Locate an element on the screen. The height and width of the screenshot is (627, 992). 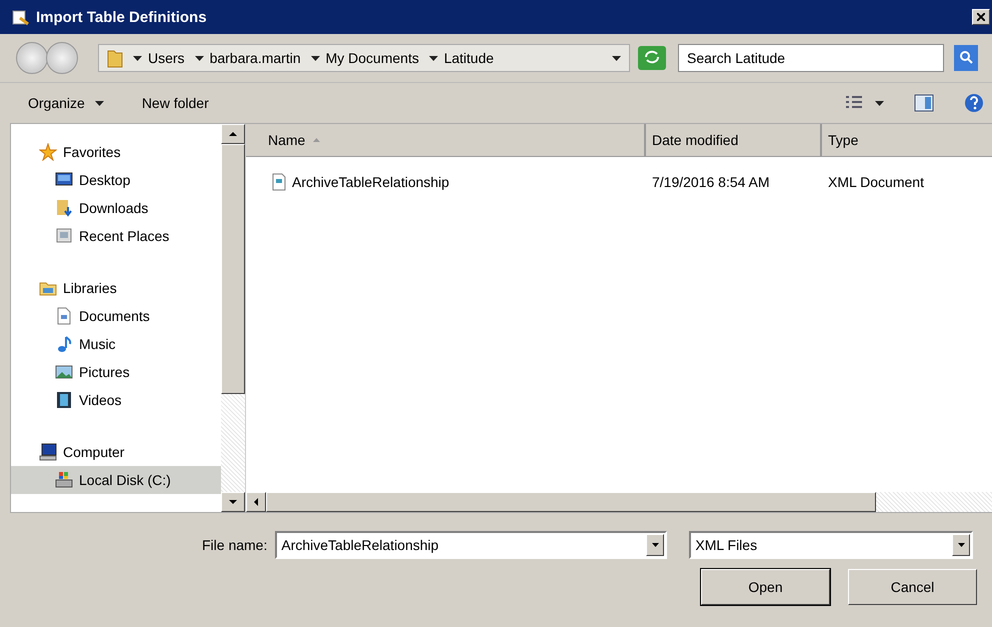
help-button is located at coordinates (974, 103).